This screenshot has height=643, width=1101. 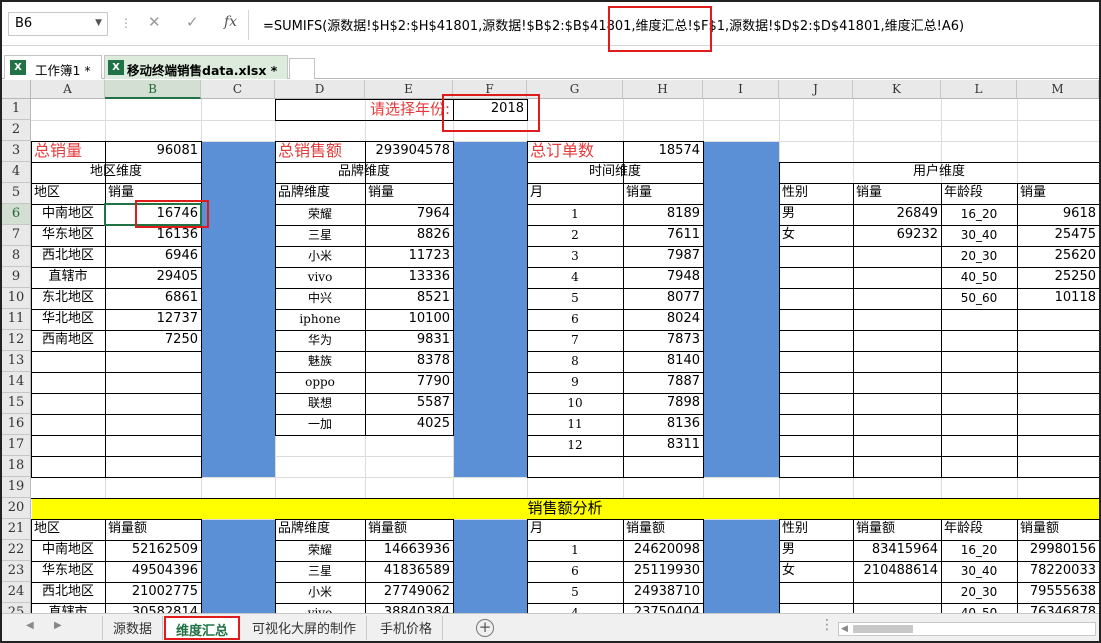 What do you see at coordinates (302, 68) in the screenshot?
I see `new-tab-button` at bounding box center [302, 68].